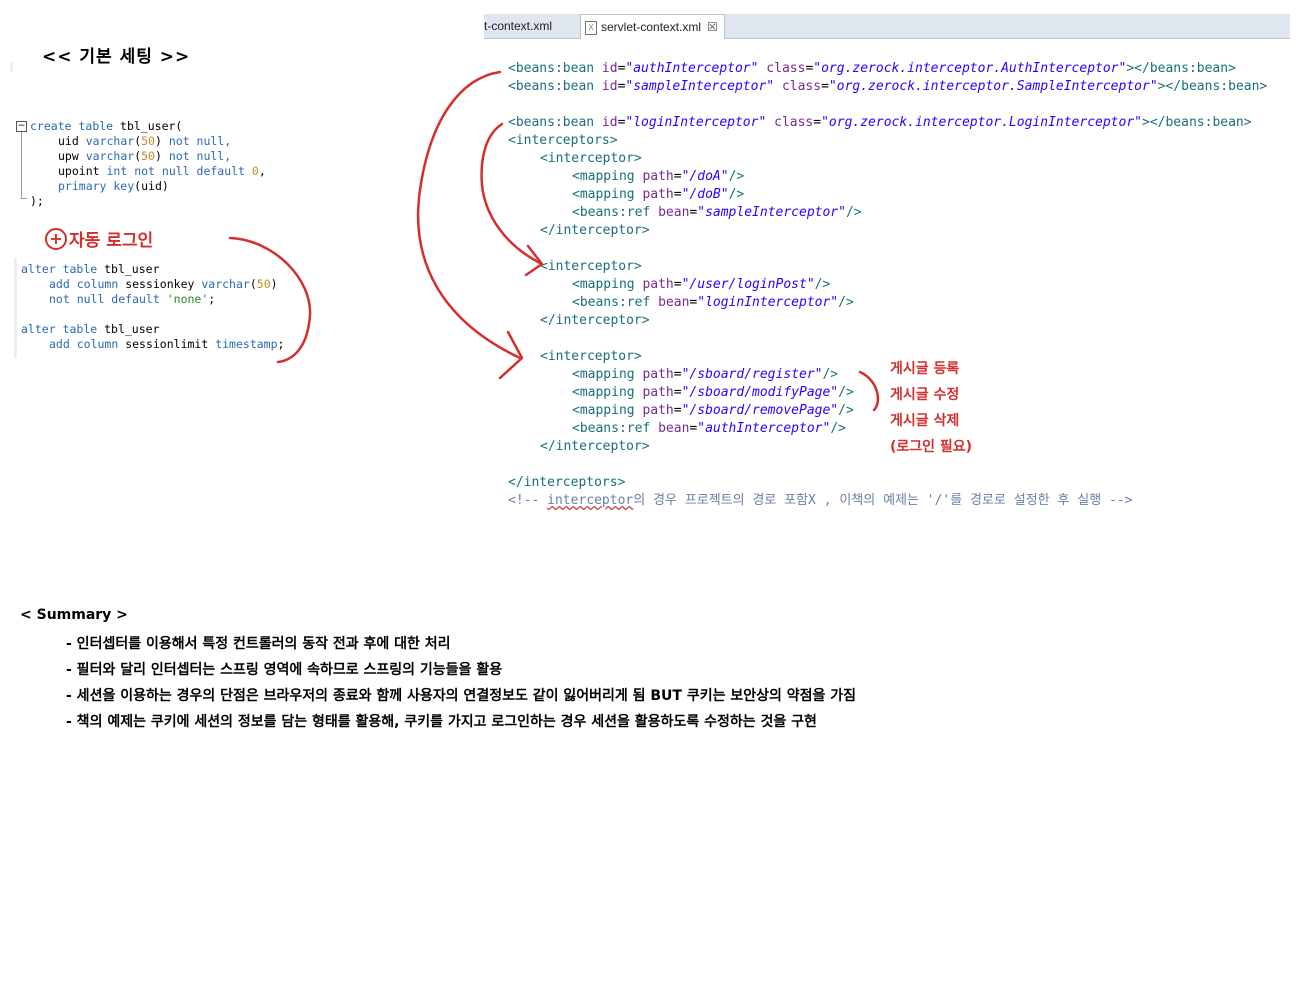 The height and width of the screenshot is (994, 1314). I want to click on arrow-login-to-group2, so click(511, 193).